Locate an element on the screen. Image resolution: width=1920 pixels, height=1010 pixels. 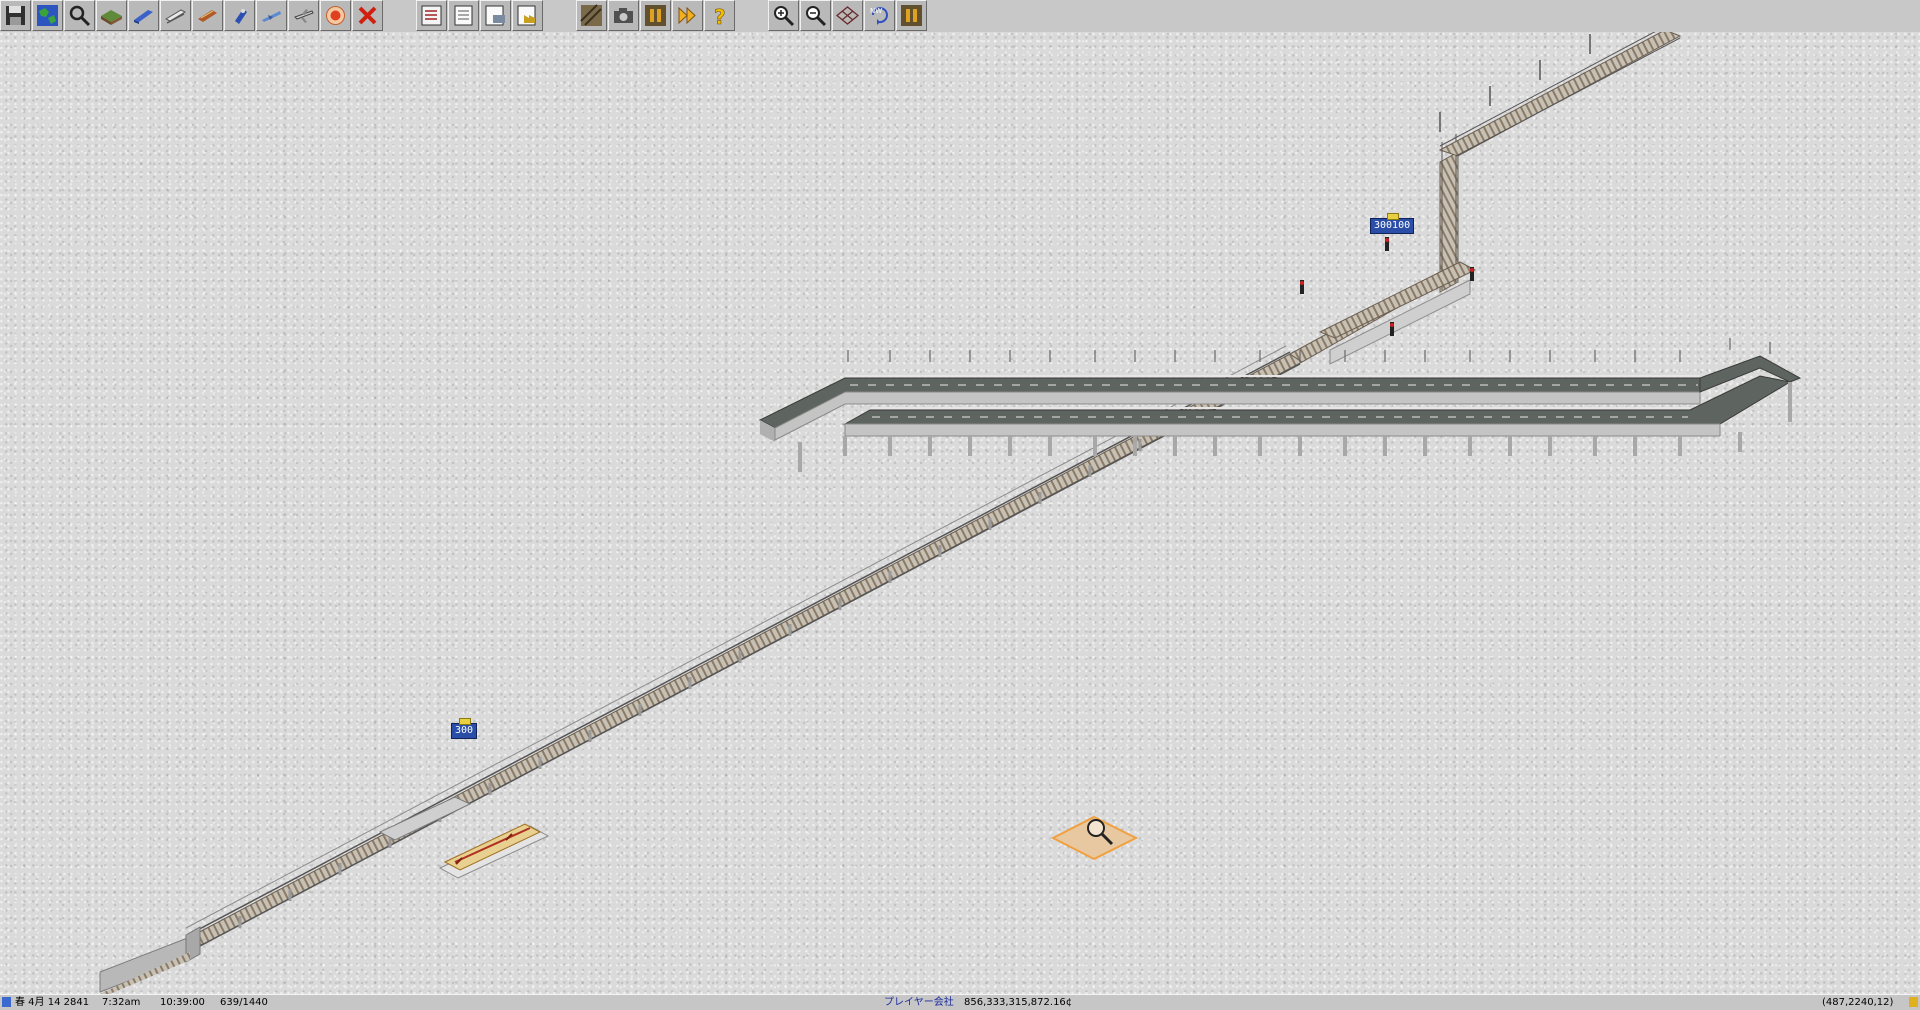
screenshot-button is located at coordinates (623, 15).